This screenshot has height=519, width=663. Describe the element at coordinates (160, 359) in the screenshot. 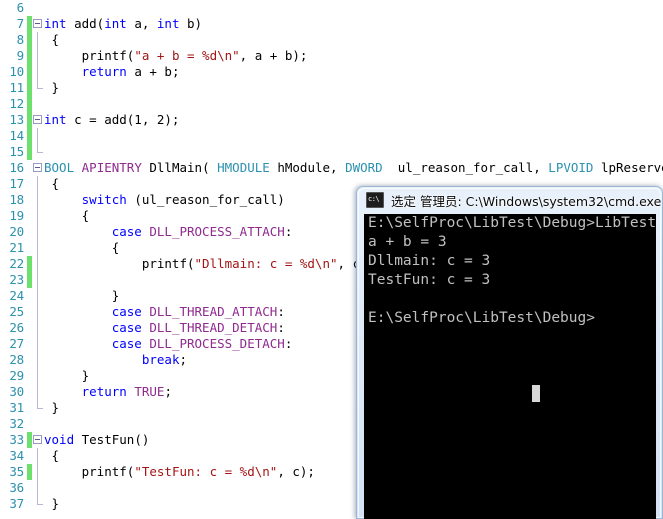

I see `code-token: break` at that location.